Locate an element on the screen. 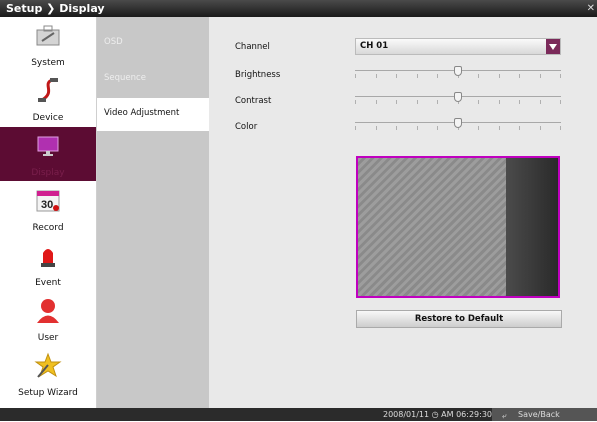  chevron-down-icon is located at coordinates (553, 46).